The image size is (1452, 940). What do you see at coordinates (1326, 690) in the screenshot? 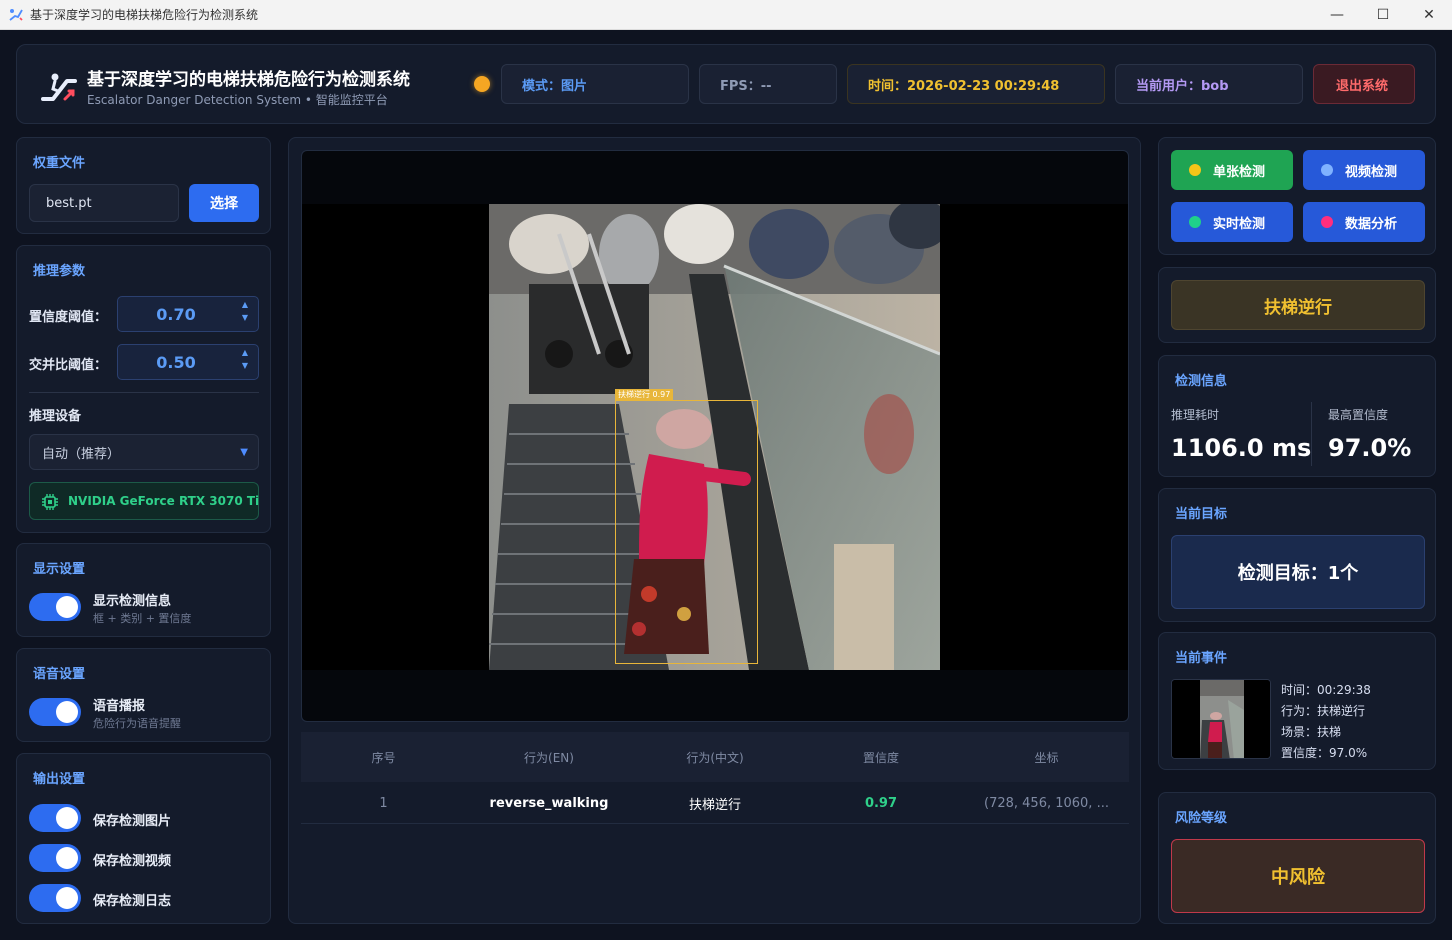
I see `event-time: 时间：00:29:38` at bounding box center [1326, 690].